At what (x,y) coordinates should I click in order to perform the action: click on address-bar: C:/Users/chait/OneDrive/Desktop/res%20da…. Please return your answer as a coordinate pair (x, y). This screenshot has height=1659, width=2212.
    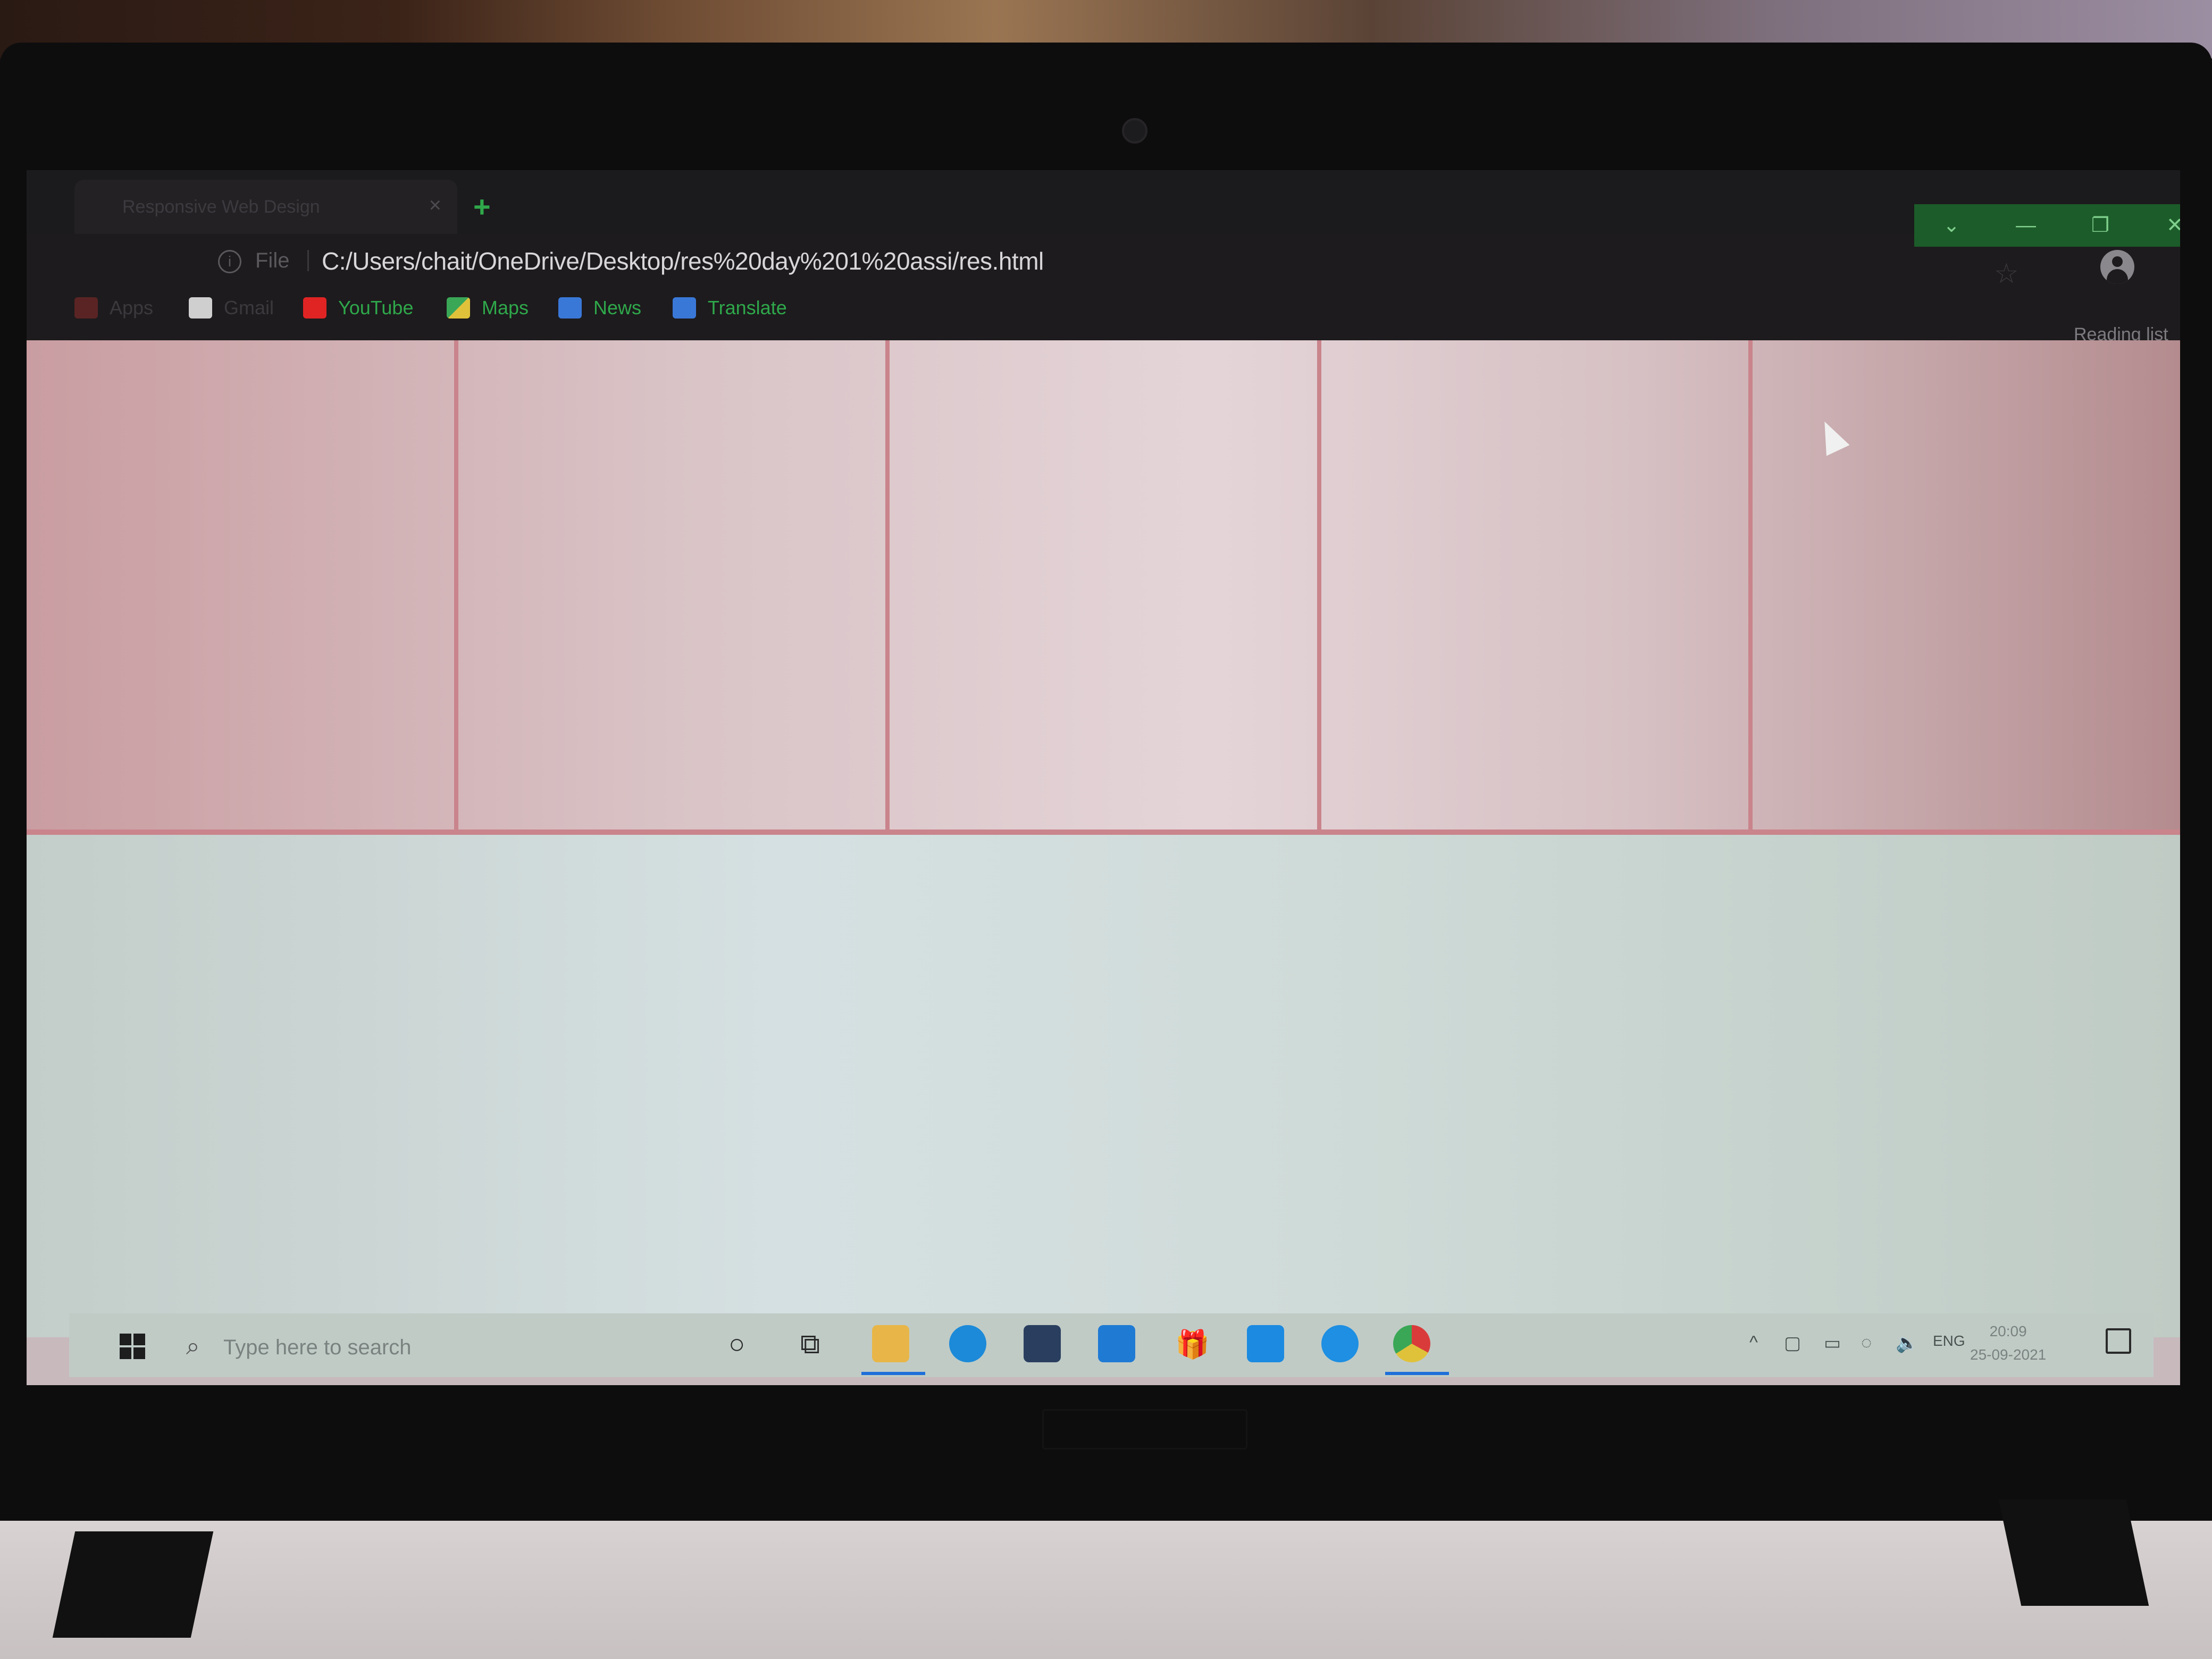
    Looking at the image, I should click on (683, 261).